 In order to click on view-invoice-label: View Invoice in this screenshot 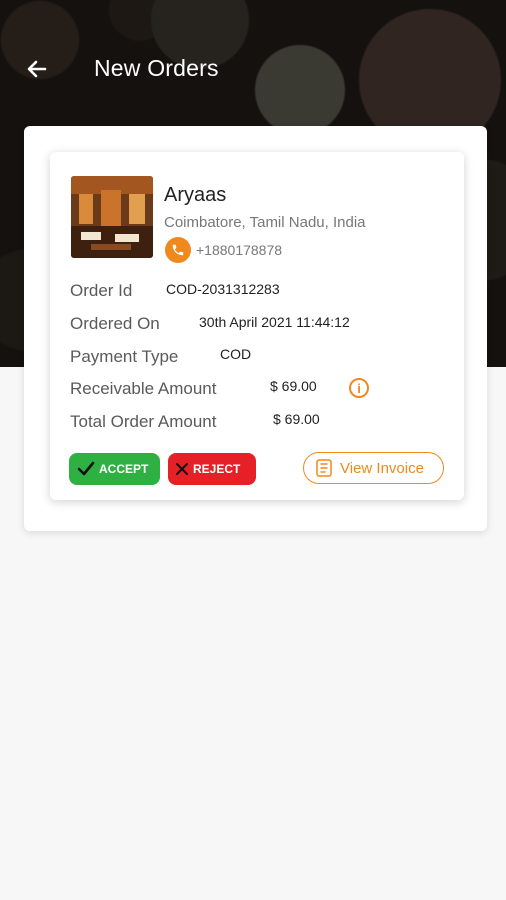, I will do `click(382, 468)`.